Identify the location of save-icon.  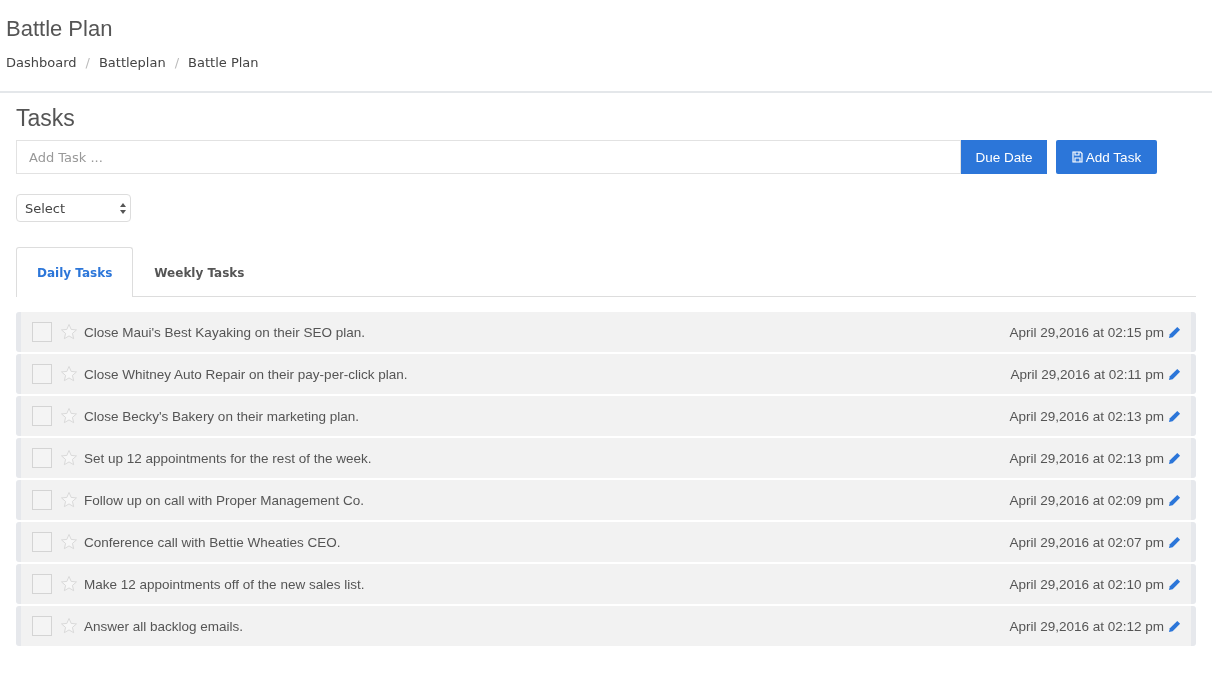
(1077, 157).